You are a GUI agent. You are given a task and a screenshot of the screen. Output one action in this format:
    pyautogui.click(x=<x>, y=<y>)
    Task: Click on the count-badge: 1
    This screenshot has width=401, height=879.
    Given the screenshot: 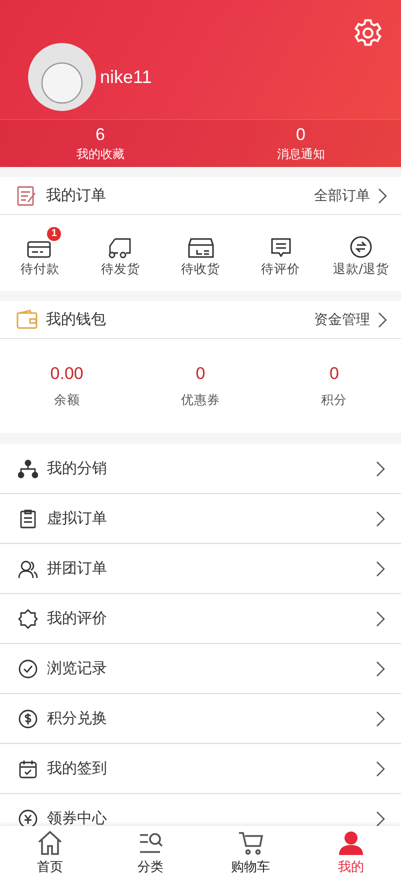 What is the action you would take?
    pyautogui.click(x=54, y=233)
    